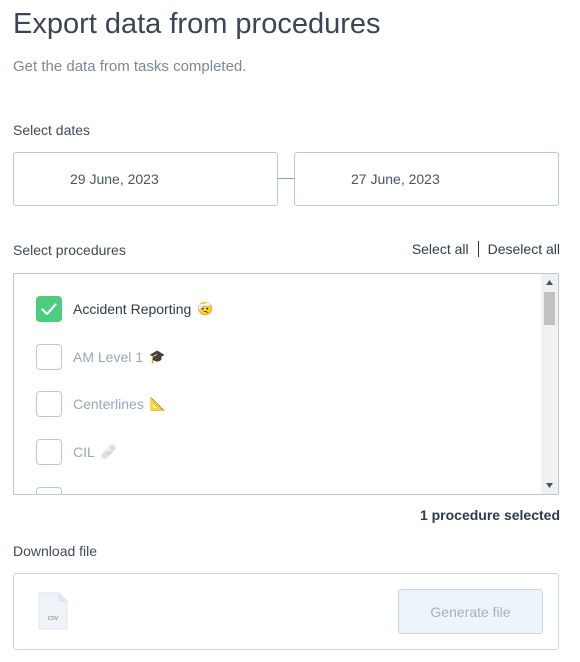 The image size is (580, 662). What do you see at coordinates (470, 611) in the screenshot?
I see `generate-file-button: Generate file` at bounding box center [470, 611].